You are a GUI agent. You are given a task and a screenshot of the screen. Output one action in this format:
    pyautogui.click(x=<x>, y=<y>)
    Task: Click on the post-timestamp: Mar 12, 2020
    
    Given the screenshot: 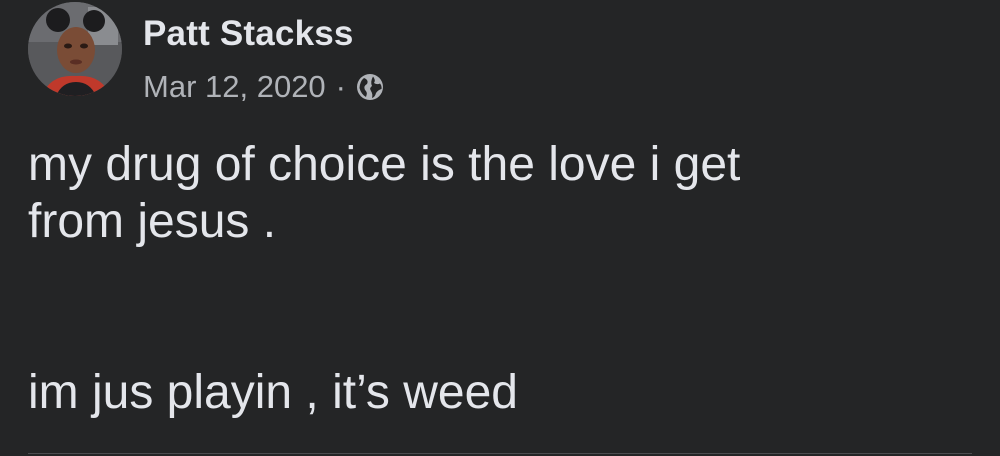 What is the action you would take?
    pyautogui.click(x=234, y=87)
    